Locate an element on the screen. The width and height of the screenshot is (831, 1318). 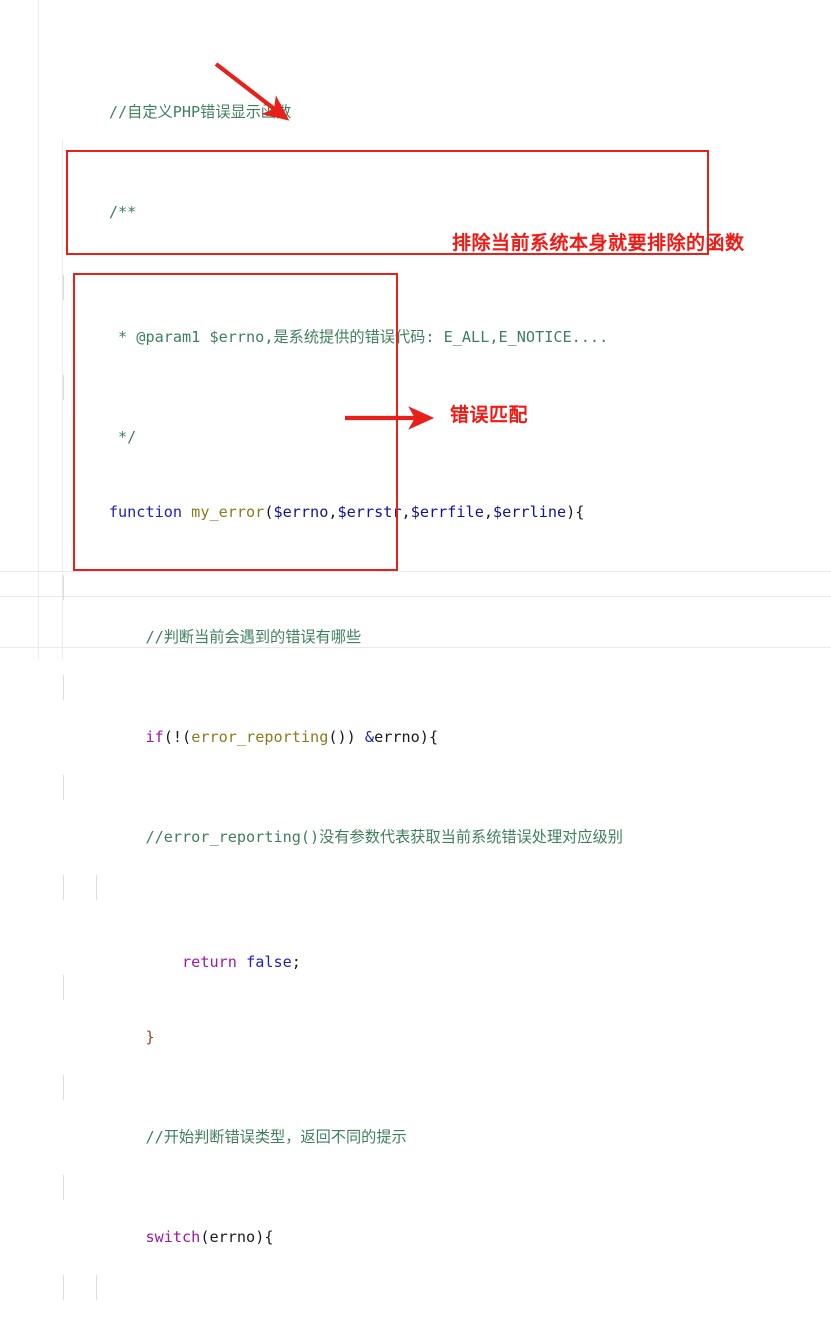
code-line: //开始判断错误类型，返回不同的提示 is located at coordinates (415, 1110).